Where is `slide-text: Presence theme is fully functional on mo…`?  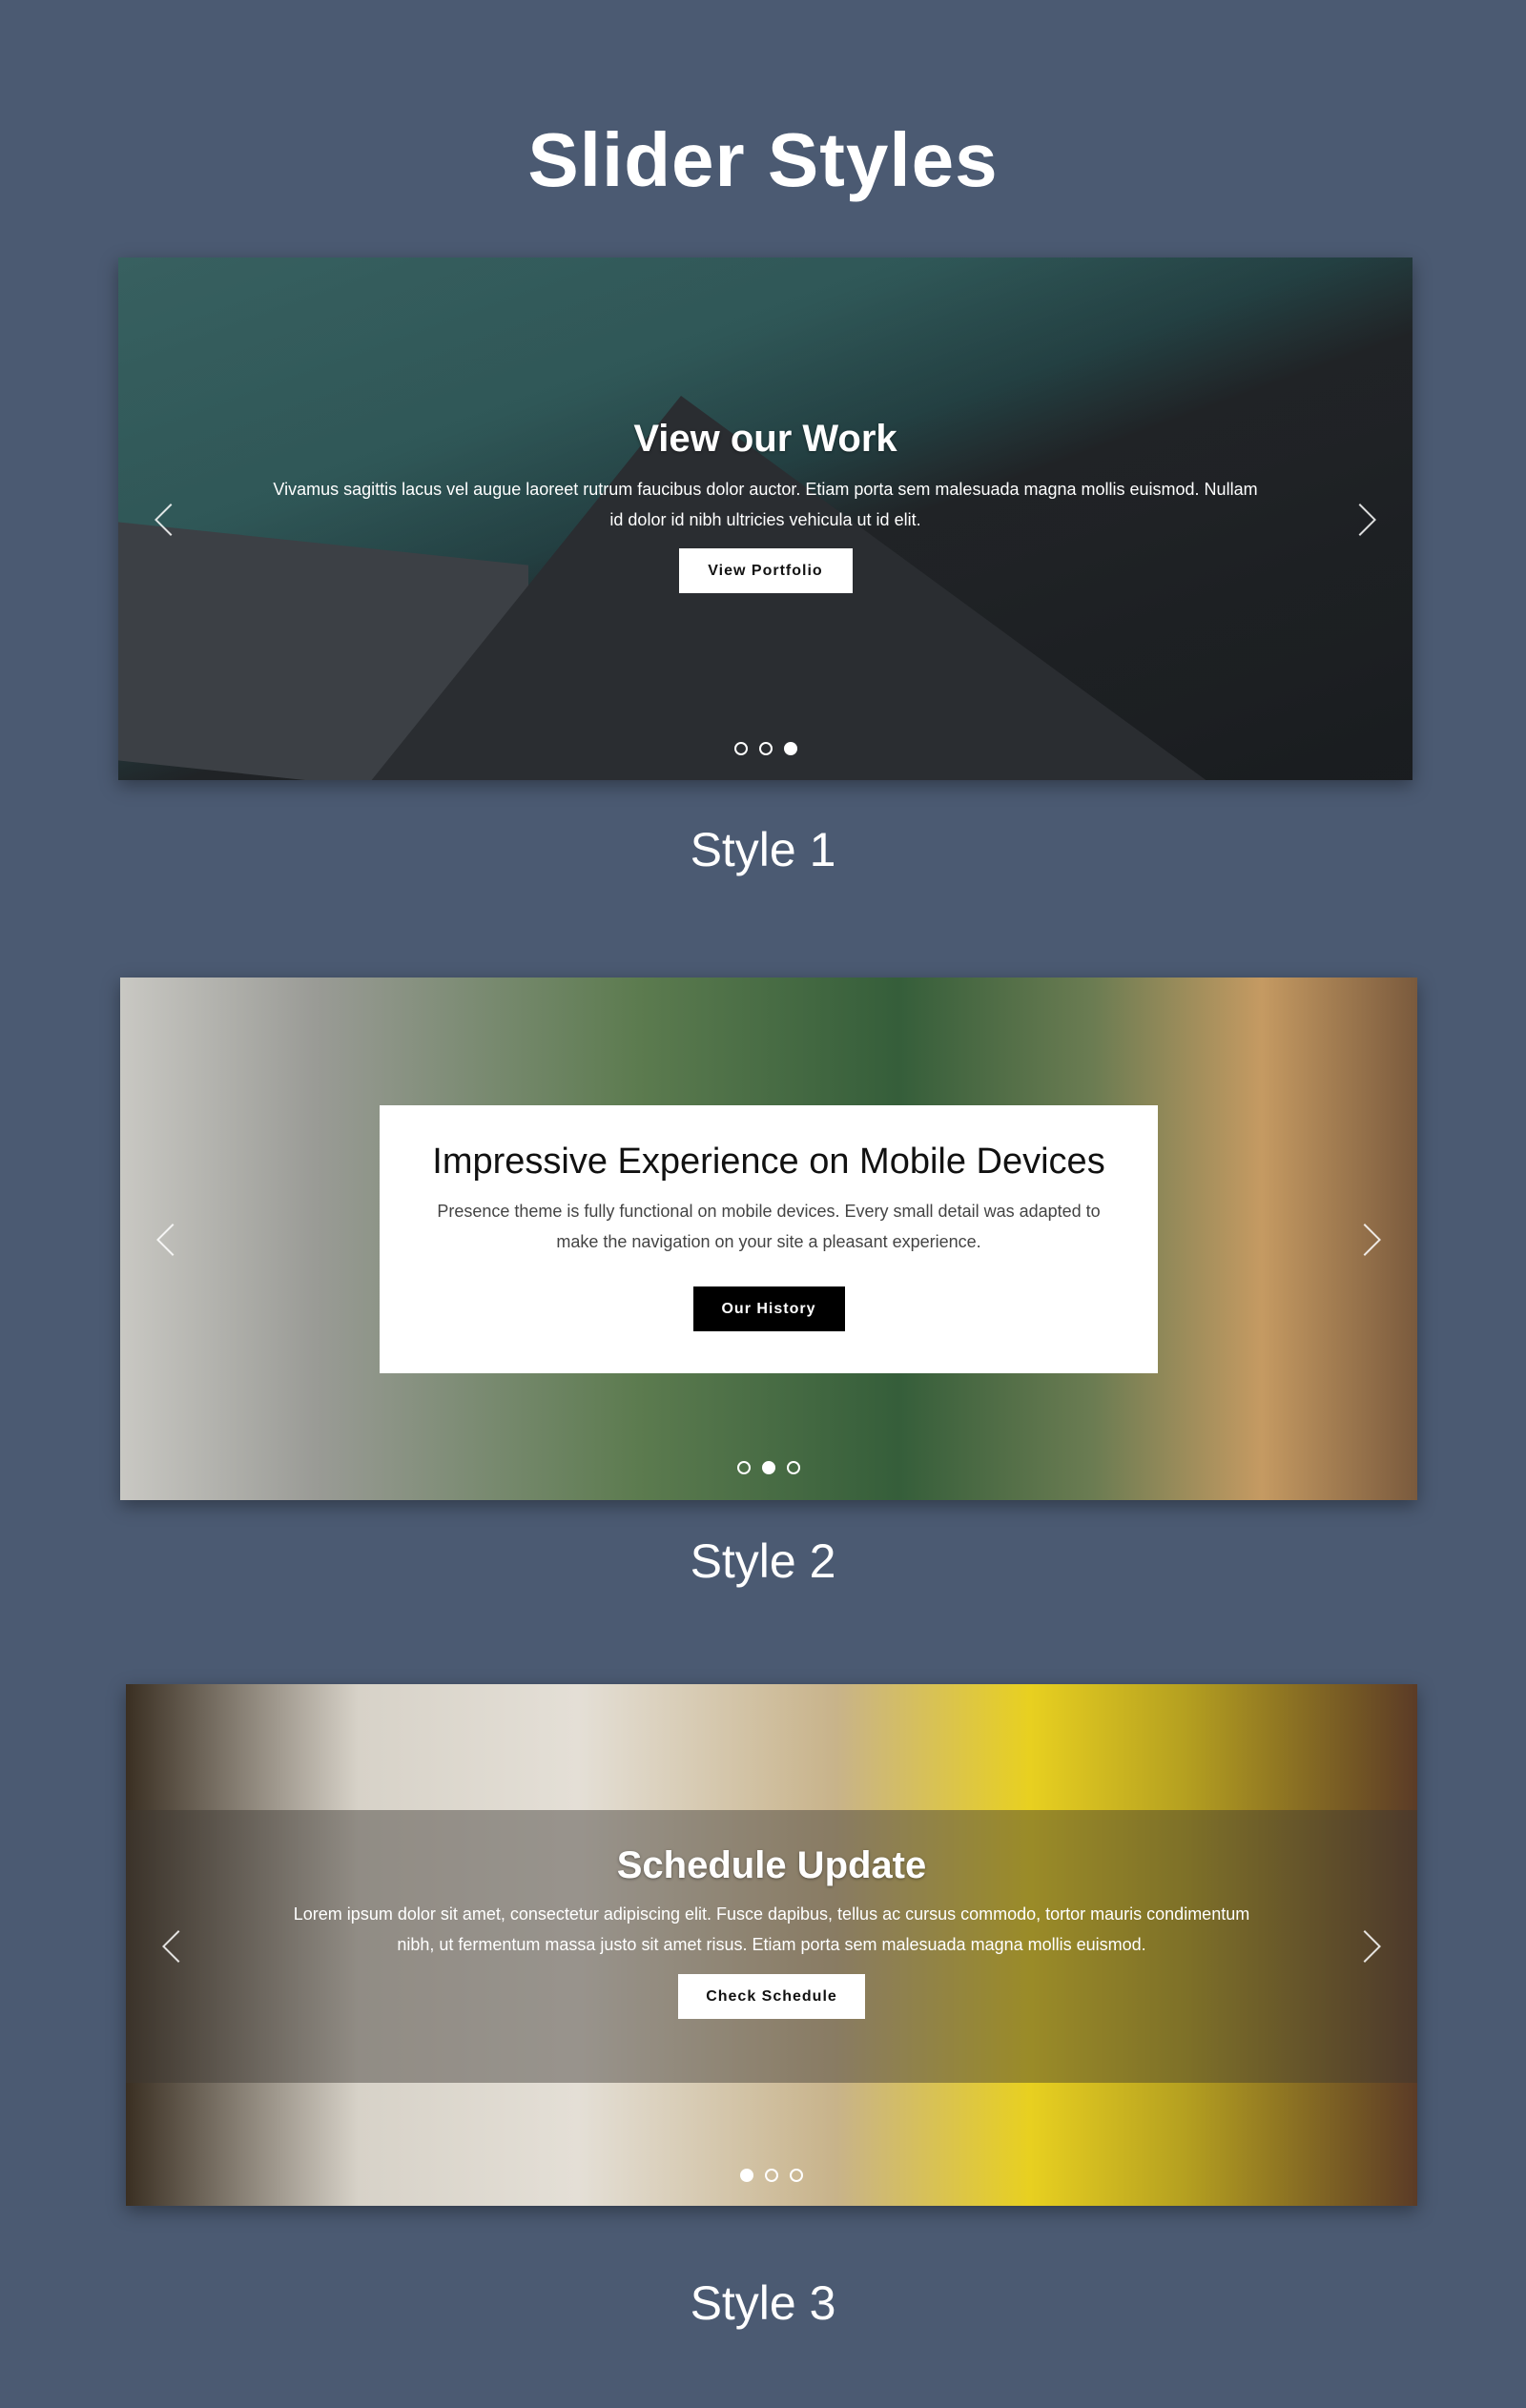 slide-text: Presence theme is fully functional on mo… is located at coordinates (769, 1226).